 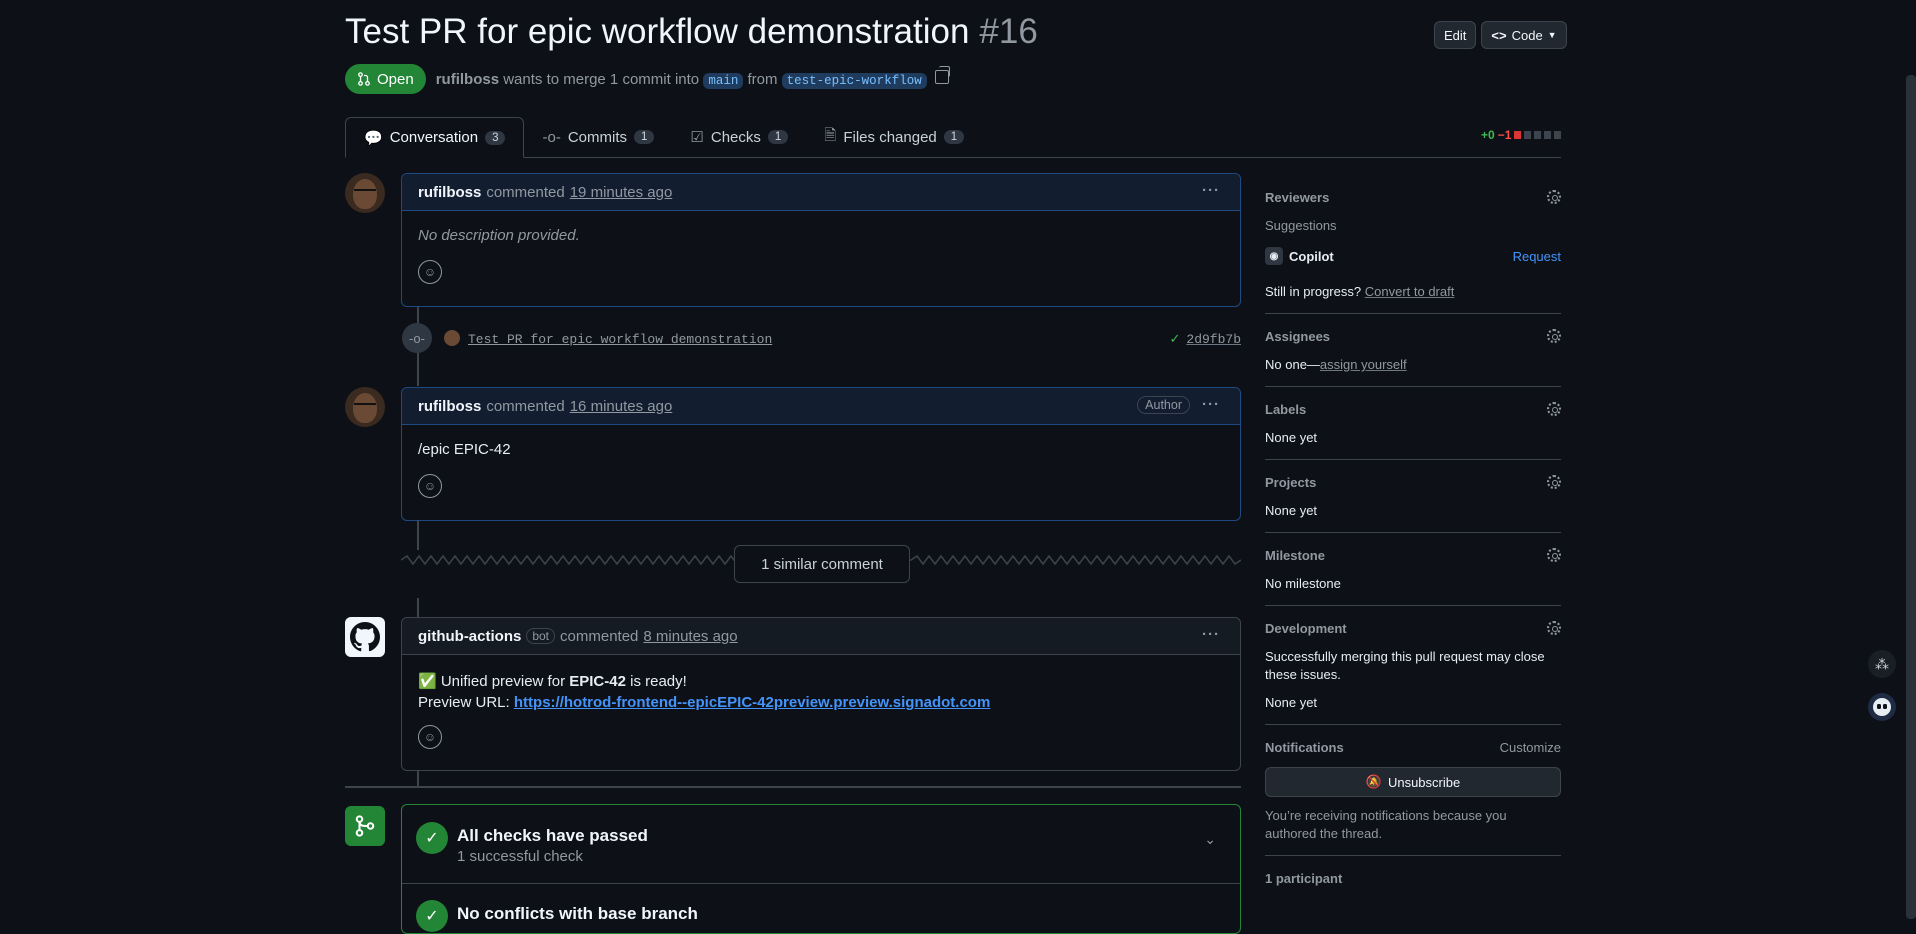 What do you see at coordinates (597, 681) in the screenshot?
I see `epic-id: EPIC-42` at bounding box center [597, 681].